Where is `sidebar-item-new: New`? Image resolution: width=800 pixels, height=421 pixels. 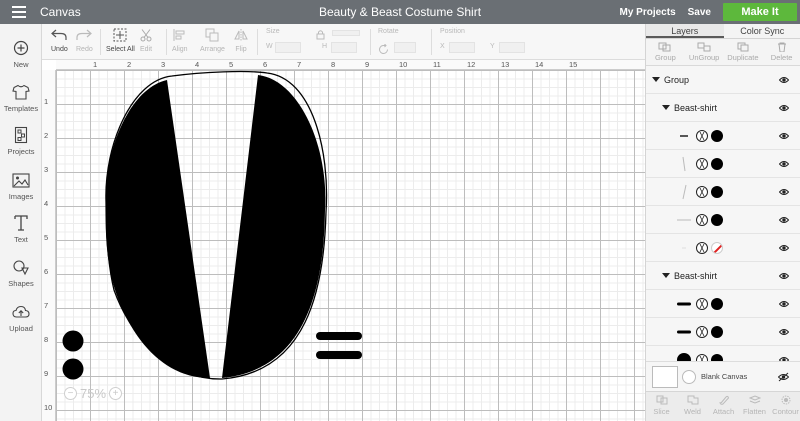 sidebar-item-new: New is located at coordinates (21, 58).